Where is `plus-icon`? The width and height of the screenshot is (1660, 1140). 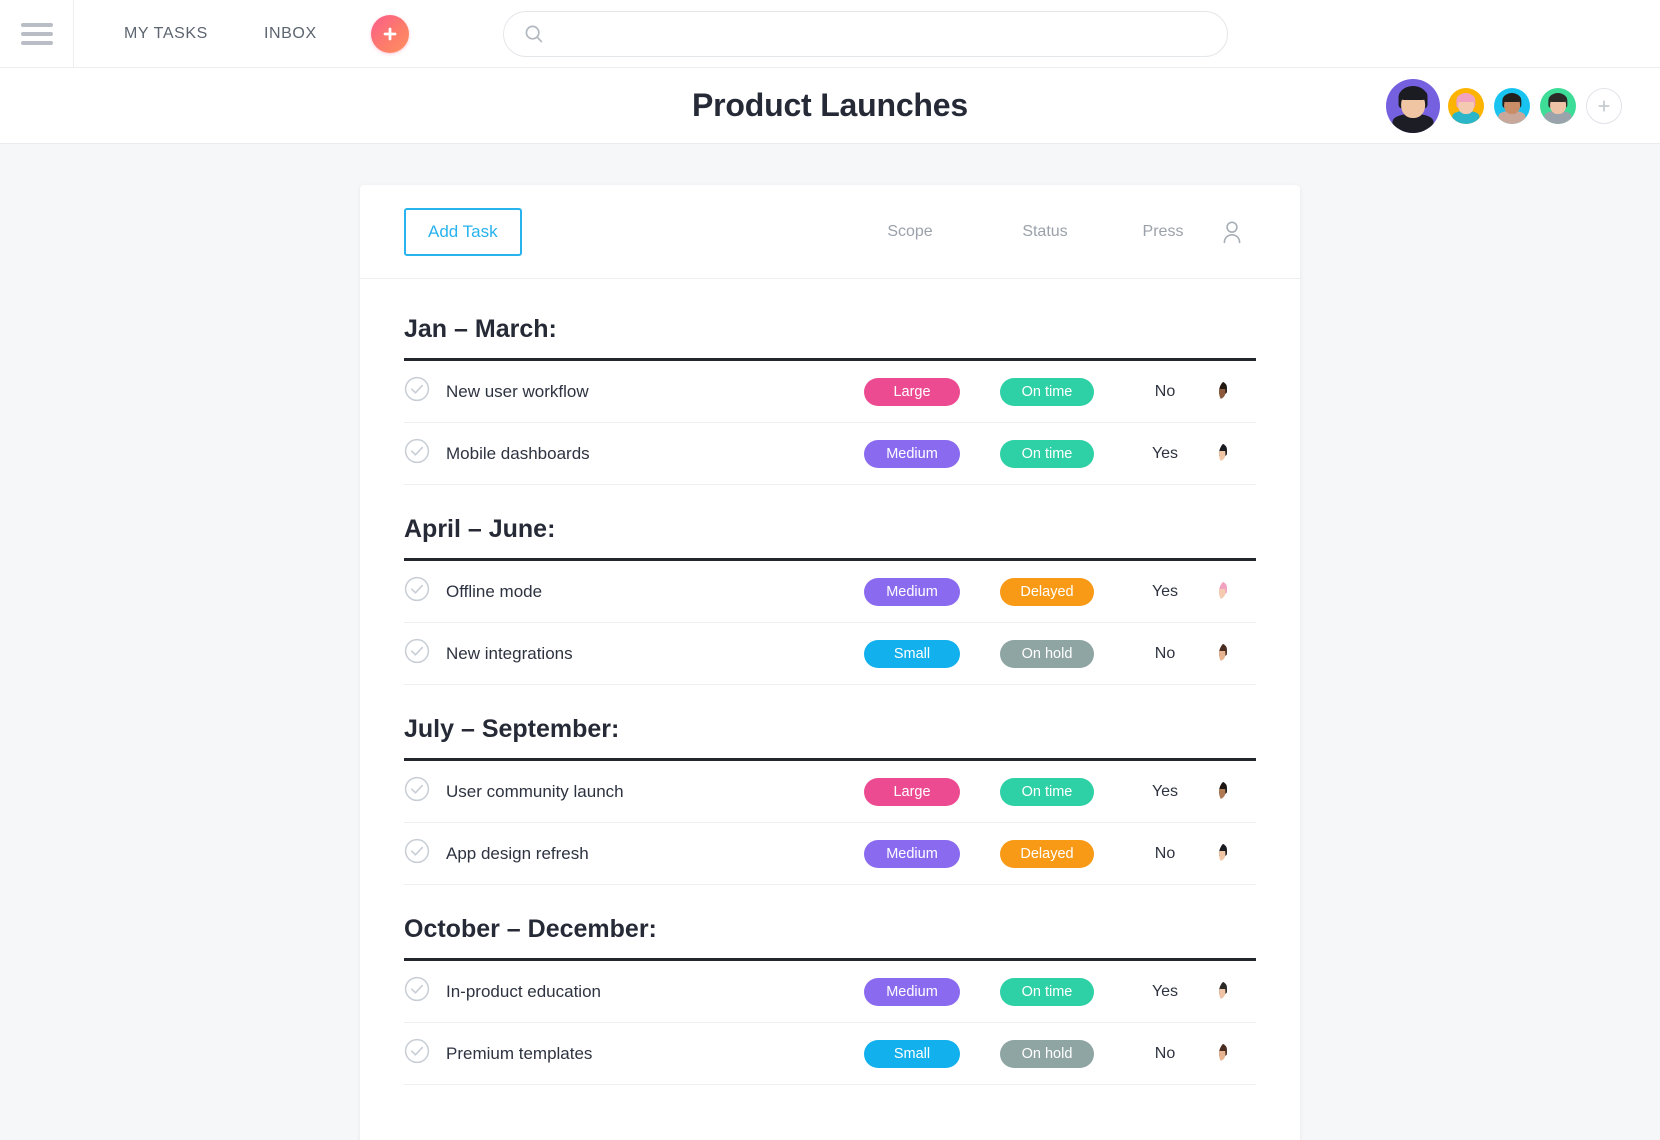 plus-icon is located at coordinates (390, 33).